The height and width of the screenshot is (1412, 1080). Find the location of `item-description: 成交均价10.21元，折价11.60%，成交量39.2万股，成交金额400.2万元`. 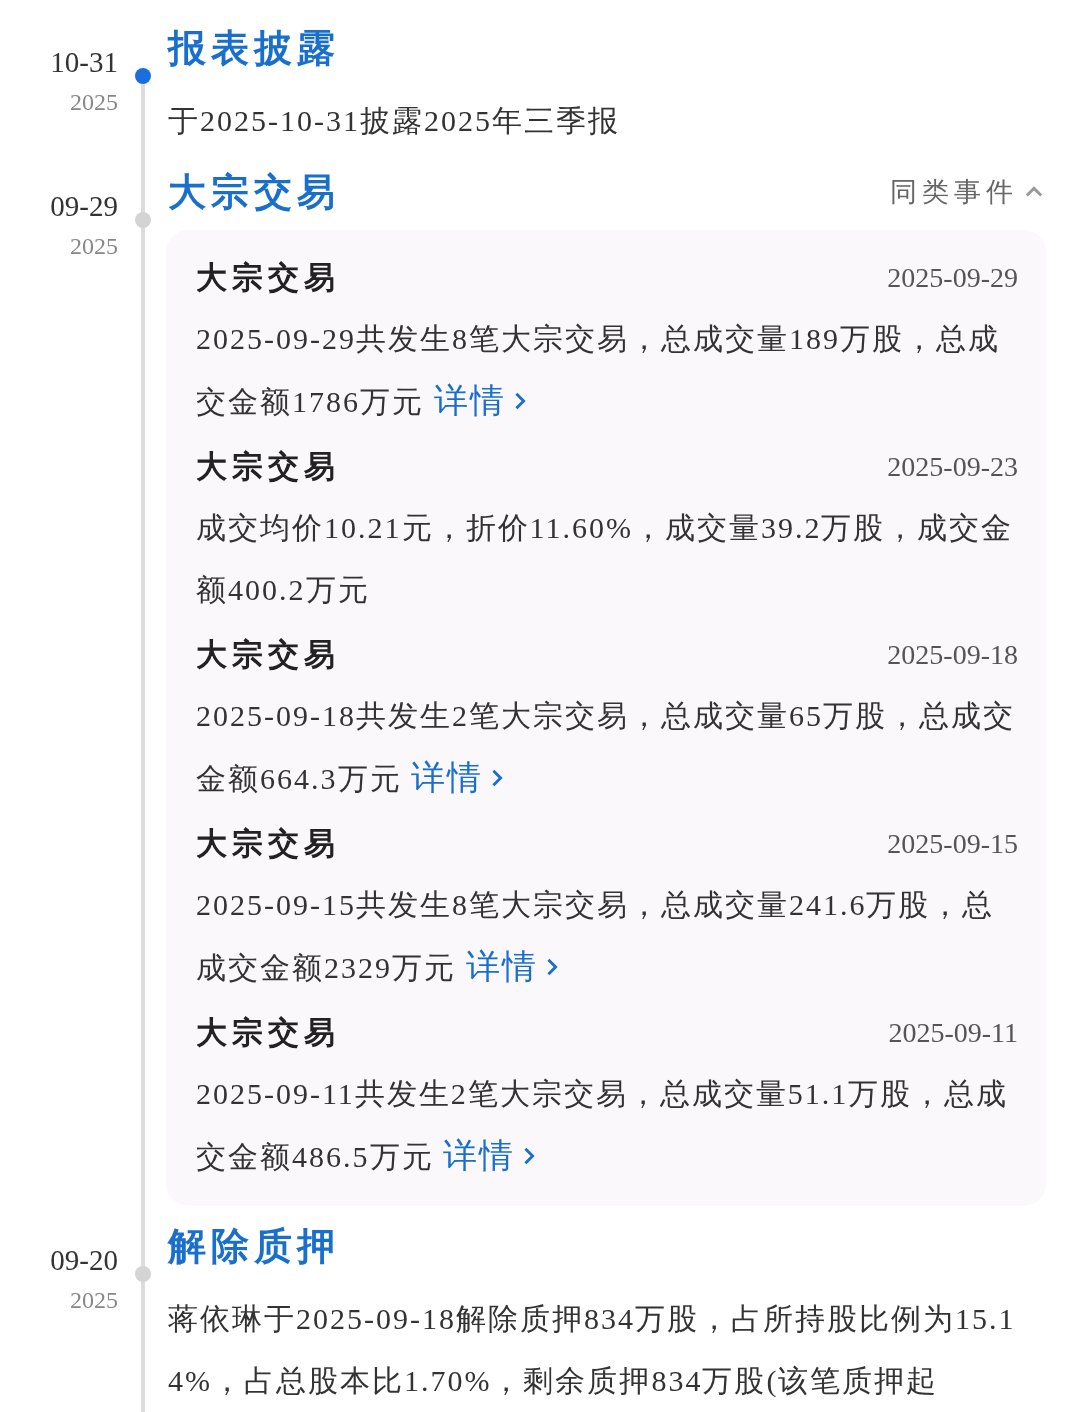

item-description: 成交均价10.21元，折价11.60%，成交量39.2万股，成交金额400.2万元 is located at coordinates (605, 559).